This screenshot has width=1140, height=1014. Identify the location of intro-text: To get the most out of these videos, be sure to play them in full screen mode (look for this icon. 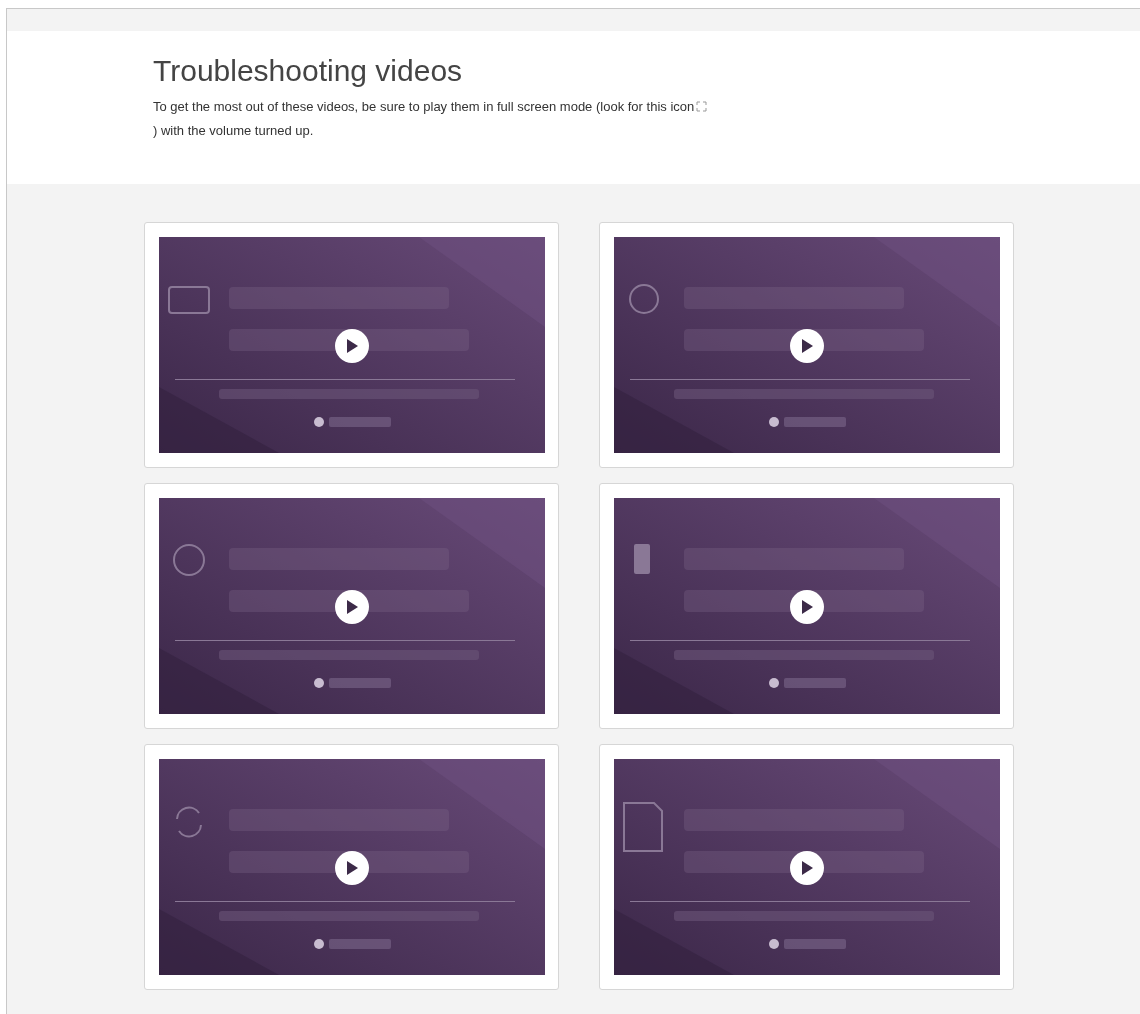
(424, 106).